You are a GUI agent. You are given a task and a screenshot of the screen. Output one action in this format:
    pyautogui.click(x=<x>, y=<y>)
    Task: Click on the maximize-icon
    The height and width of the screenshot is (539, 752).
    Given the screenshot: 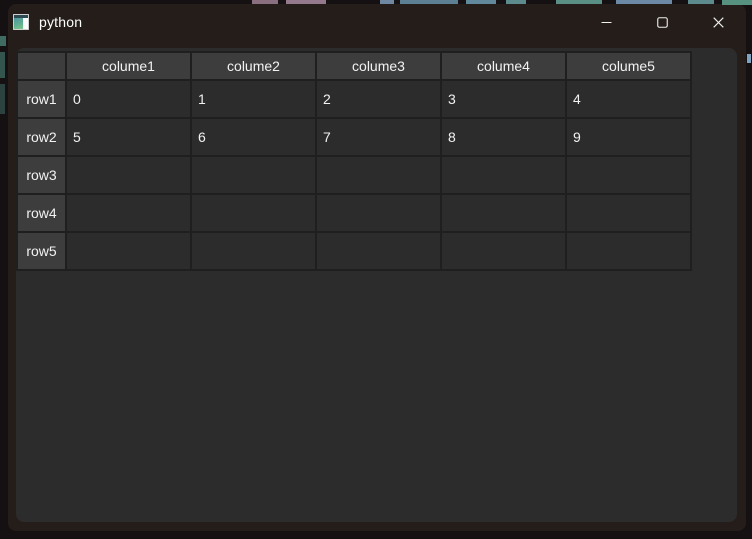 What is the action you would take?
    pyautogui.click(x=662, y=22)
    